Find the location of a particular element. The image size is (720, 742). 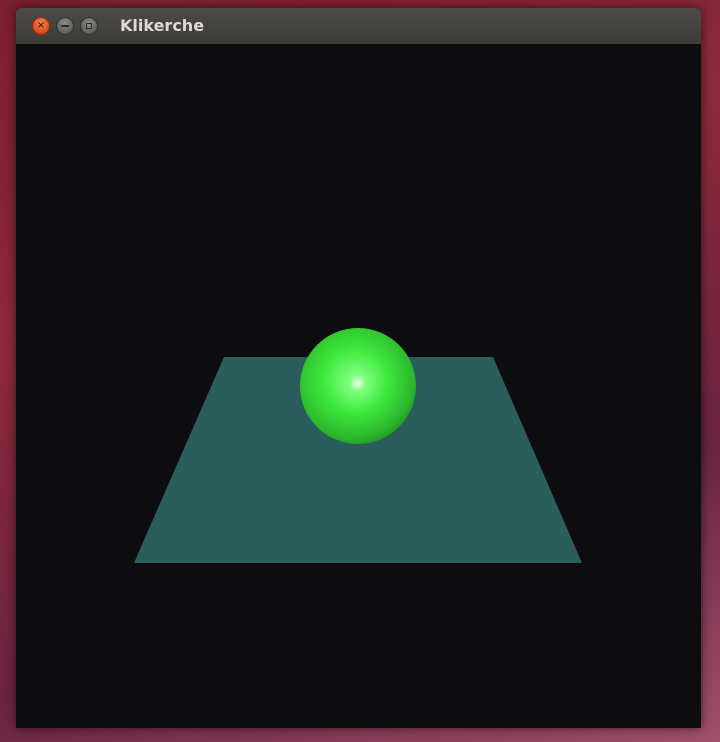

minimize-button is located at coordinates (65, 26).